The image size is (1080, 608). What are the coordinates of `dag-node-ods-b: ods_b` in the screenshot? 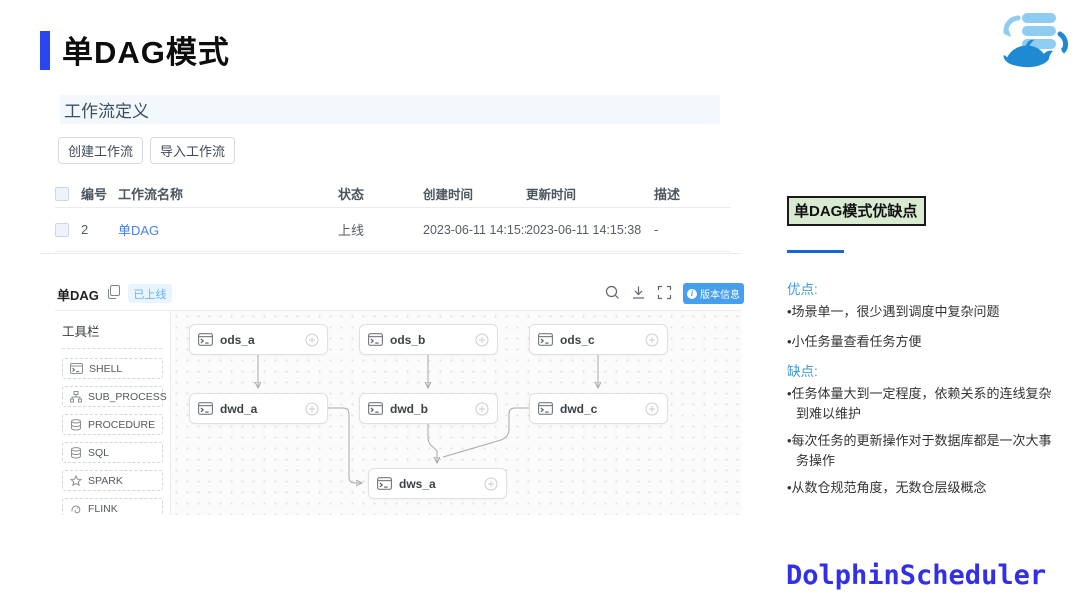 It's located at (428, 339).